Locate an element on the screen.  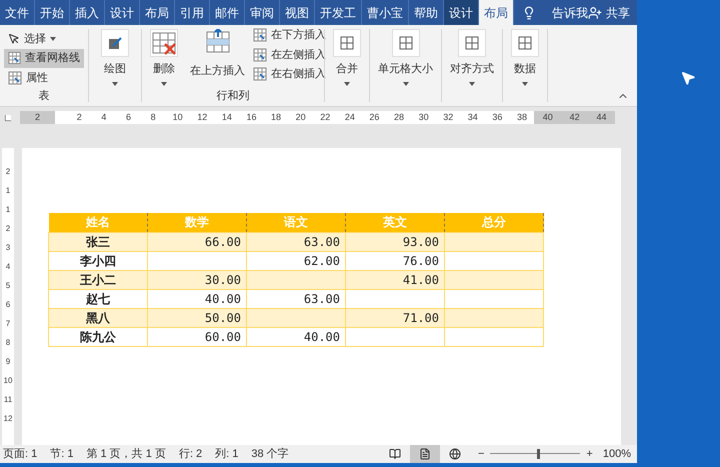
ruler-number: 5 is located at coordinates (8, 286).